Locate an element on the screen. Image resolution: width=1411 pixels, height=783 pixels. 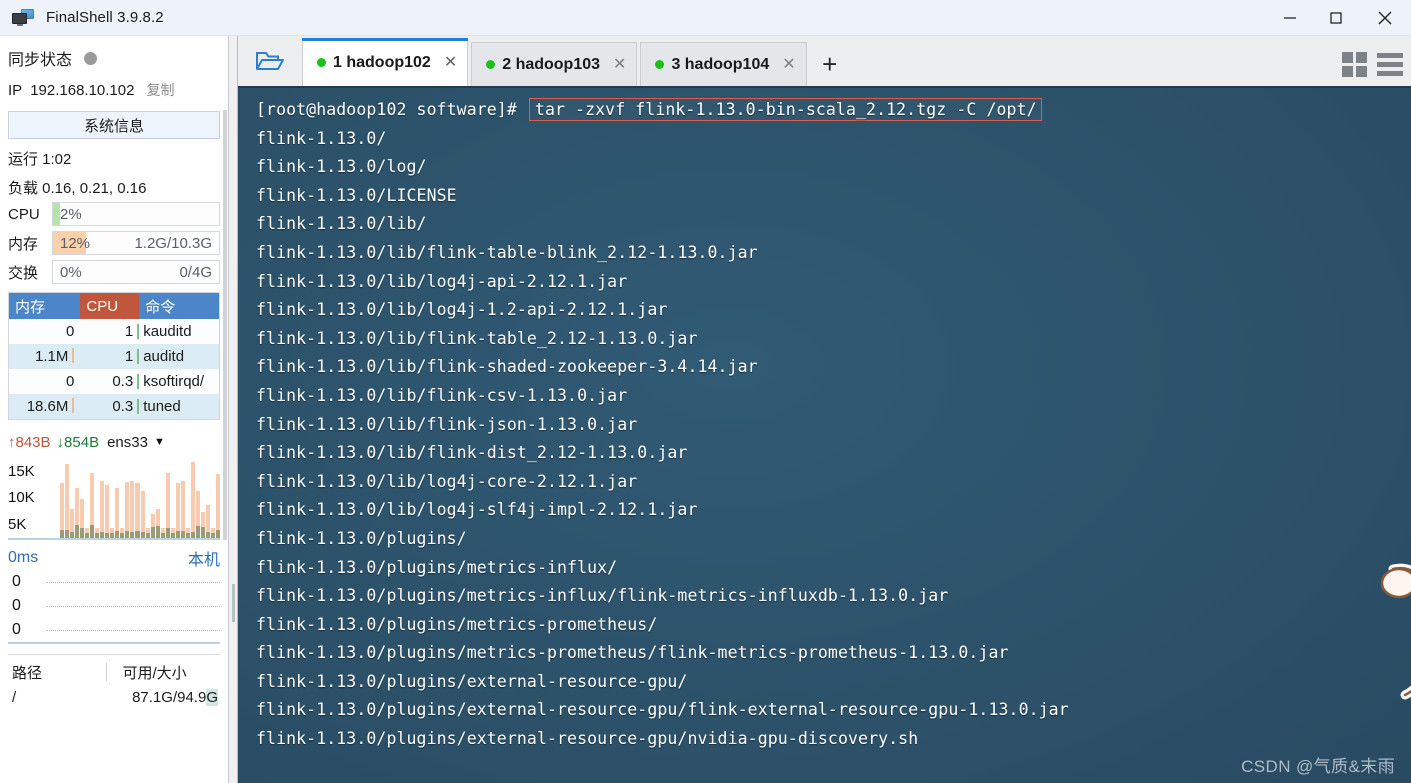
tab-label: 2 hadoop103 is located at coordinates (551, 64).